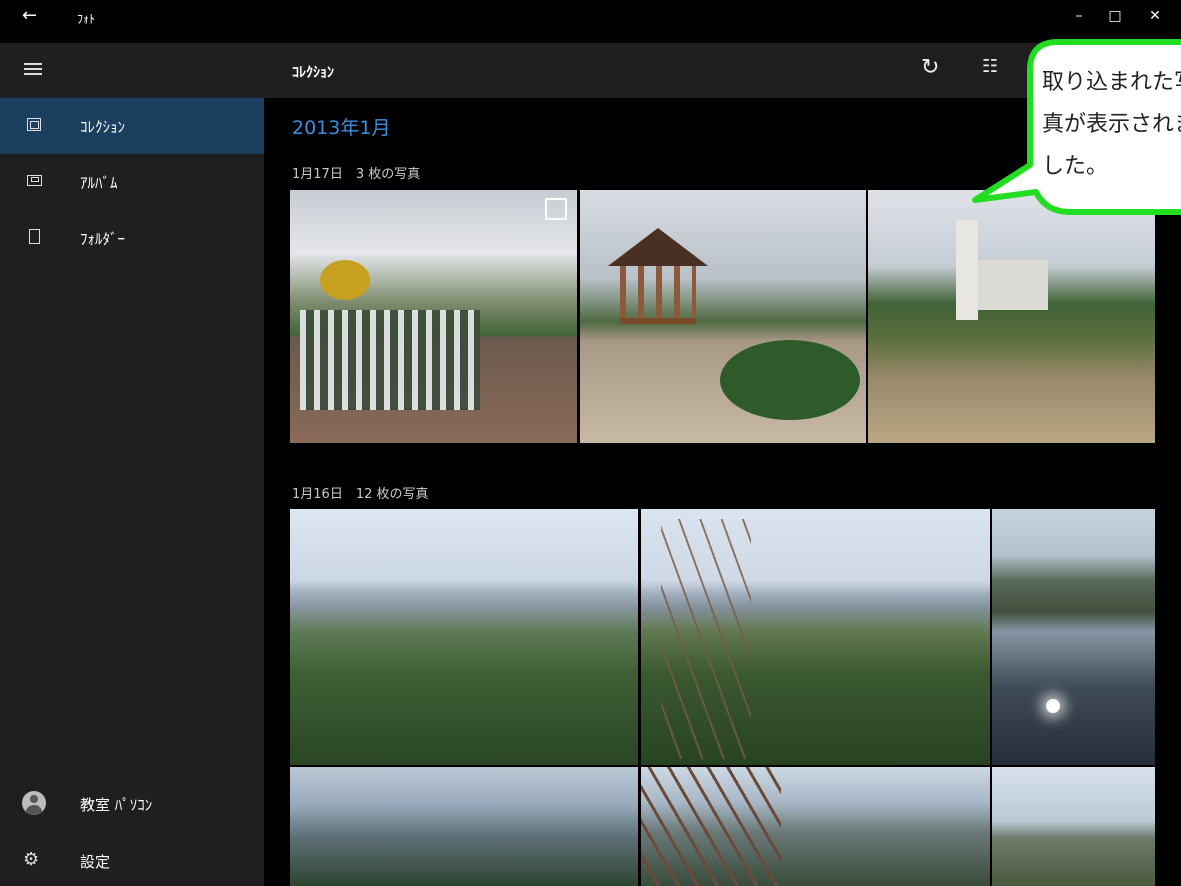 The image size is (1181, 886). I want to click on title-bar: ← ﾌｫﾄ – □ ✕, so click(590, 21).